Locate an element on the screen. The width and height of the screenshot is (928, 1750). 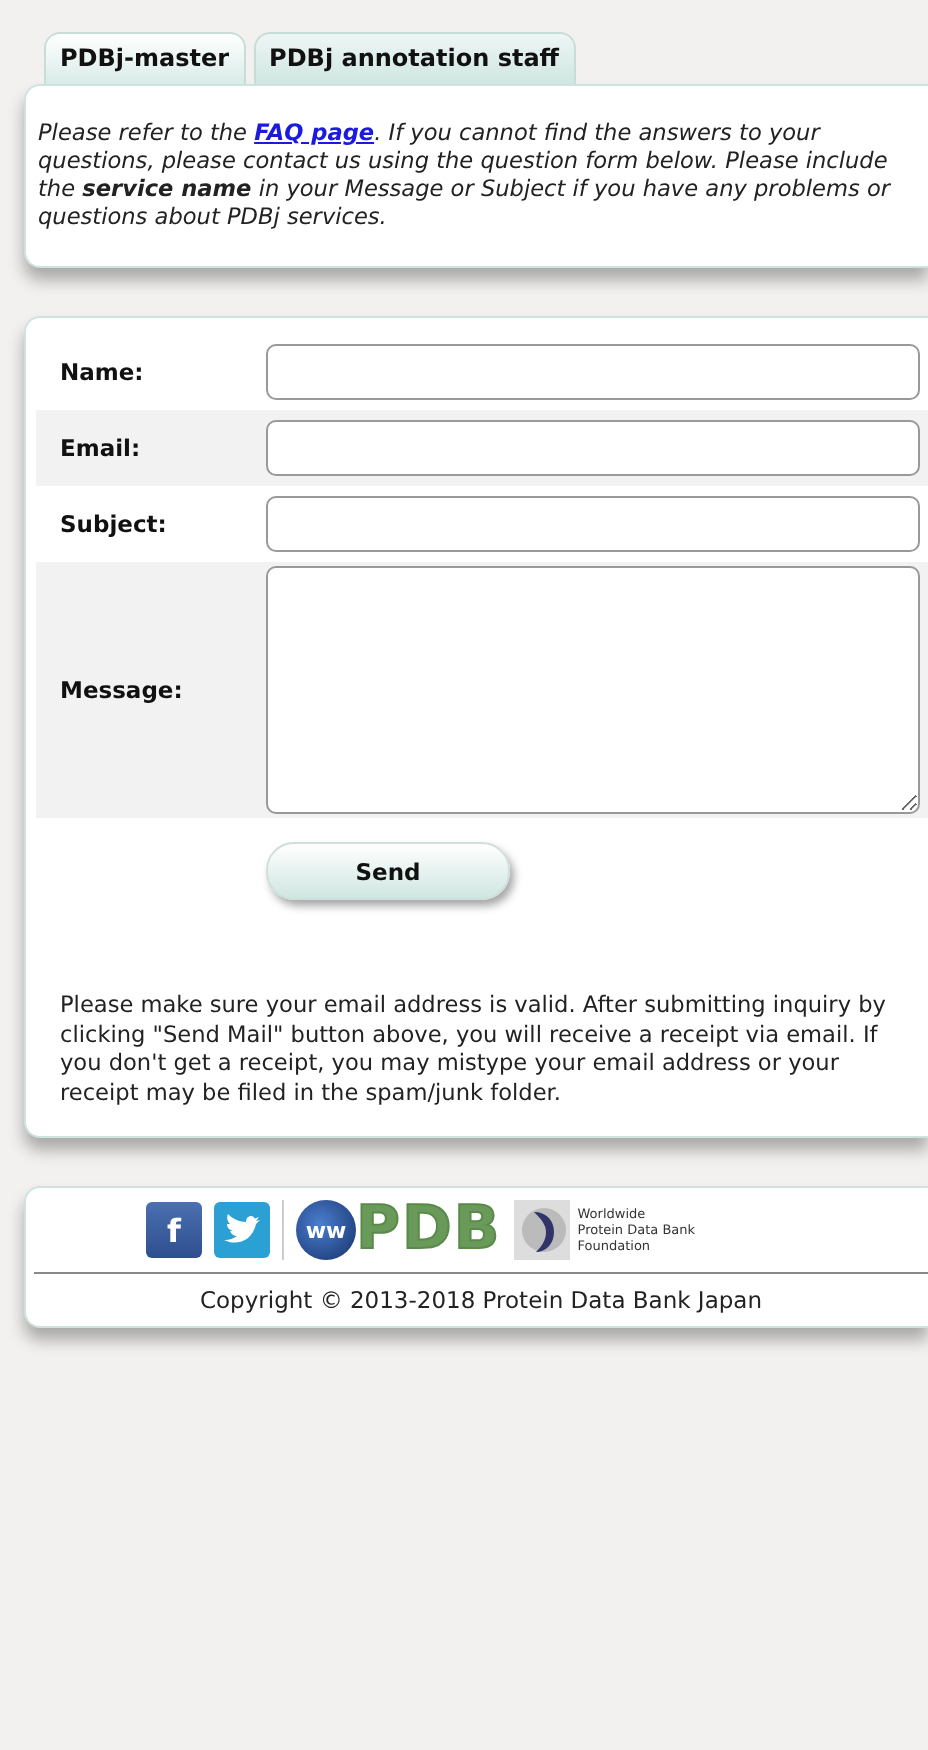
facebook-icon: f is located at coordinates (174, 1230).